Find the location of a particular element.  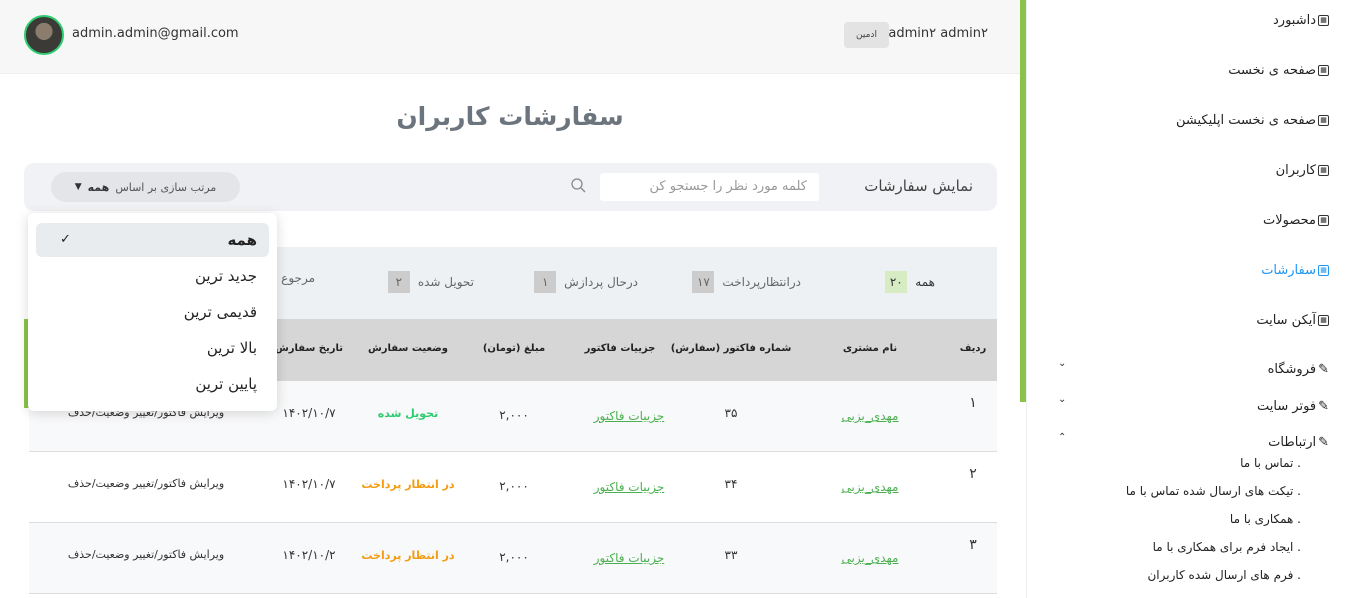

row-index: ۲ is located at coordinates (973, 474).